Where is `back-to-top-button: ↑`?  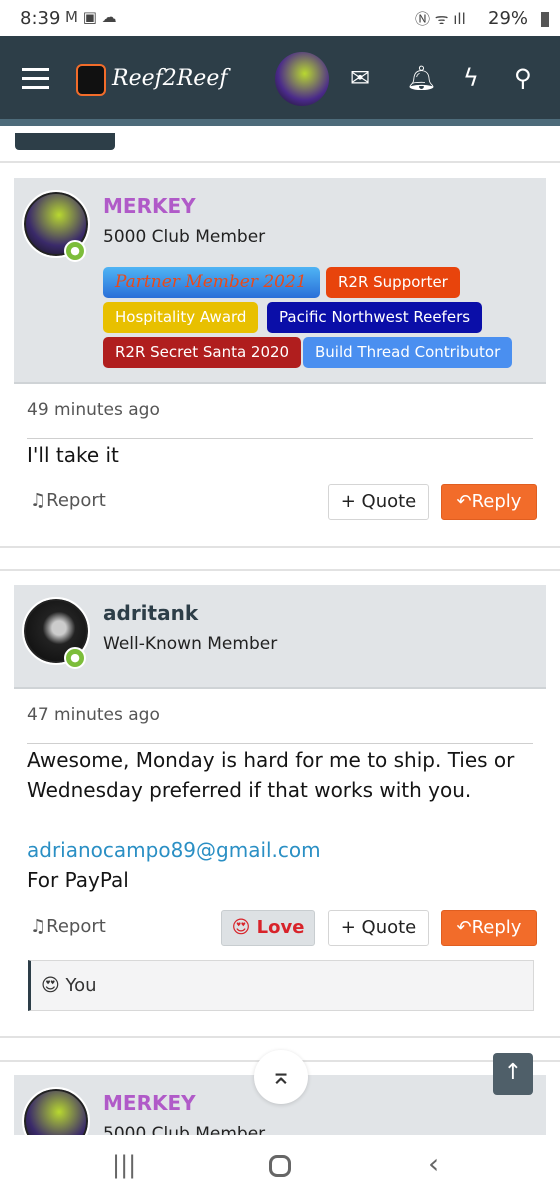 back-to-top-button: ↑ is located at coordinates (513, 1074).